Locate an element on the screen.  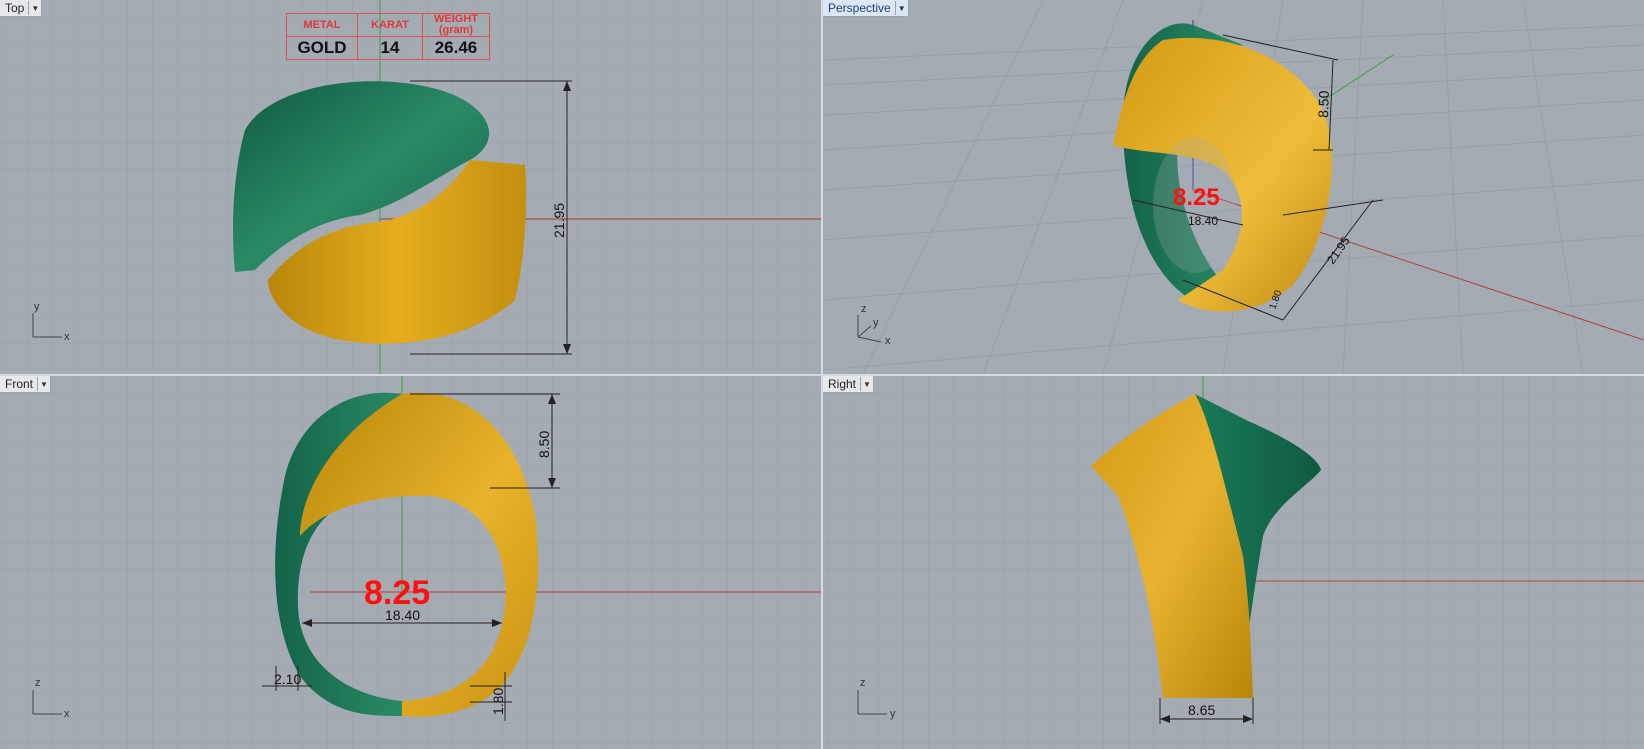
dim-persp-inner: 18.40 is located at coordinates (1203, 221).